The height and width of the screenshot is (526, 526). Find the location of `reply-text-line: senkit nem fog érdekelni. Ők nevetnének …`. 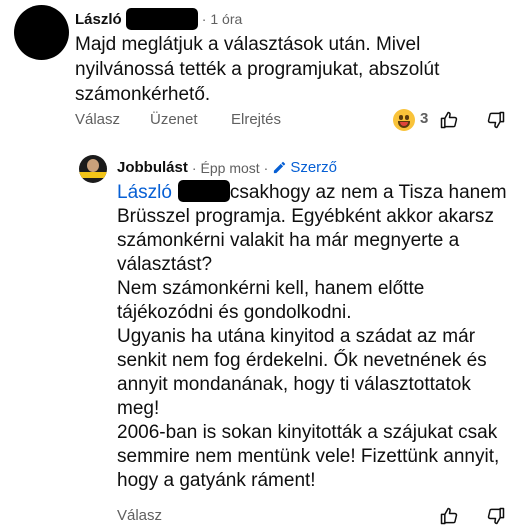

reply-text-line: senkit nem fog érdekelni. Ők nevetnének … is located at coordinates (302, 360).